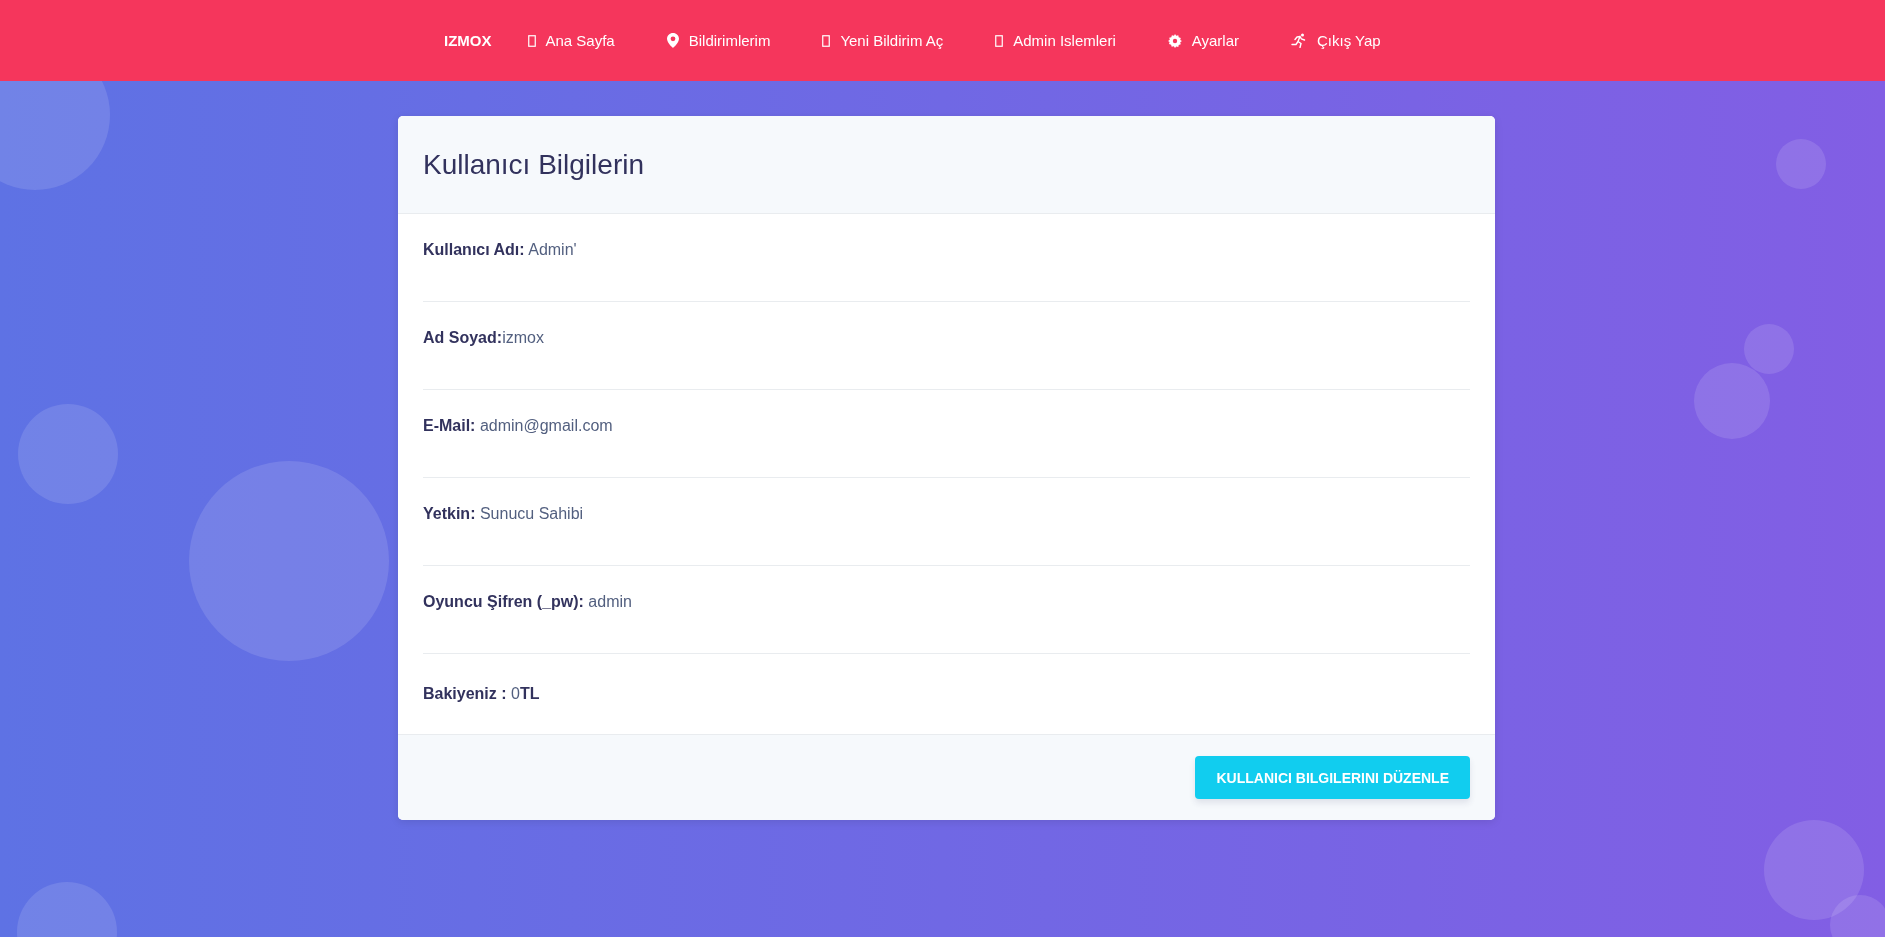  What do you see at coordinates (468, 40) in the screenshot?
I see `brand-link: IZMOX` at bounding box center [468, 40].